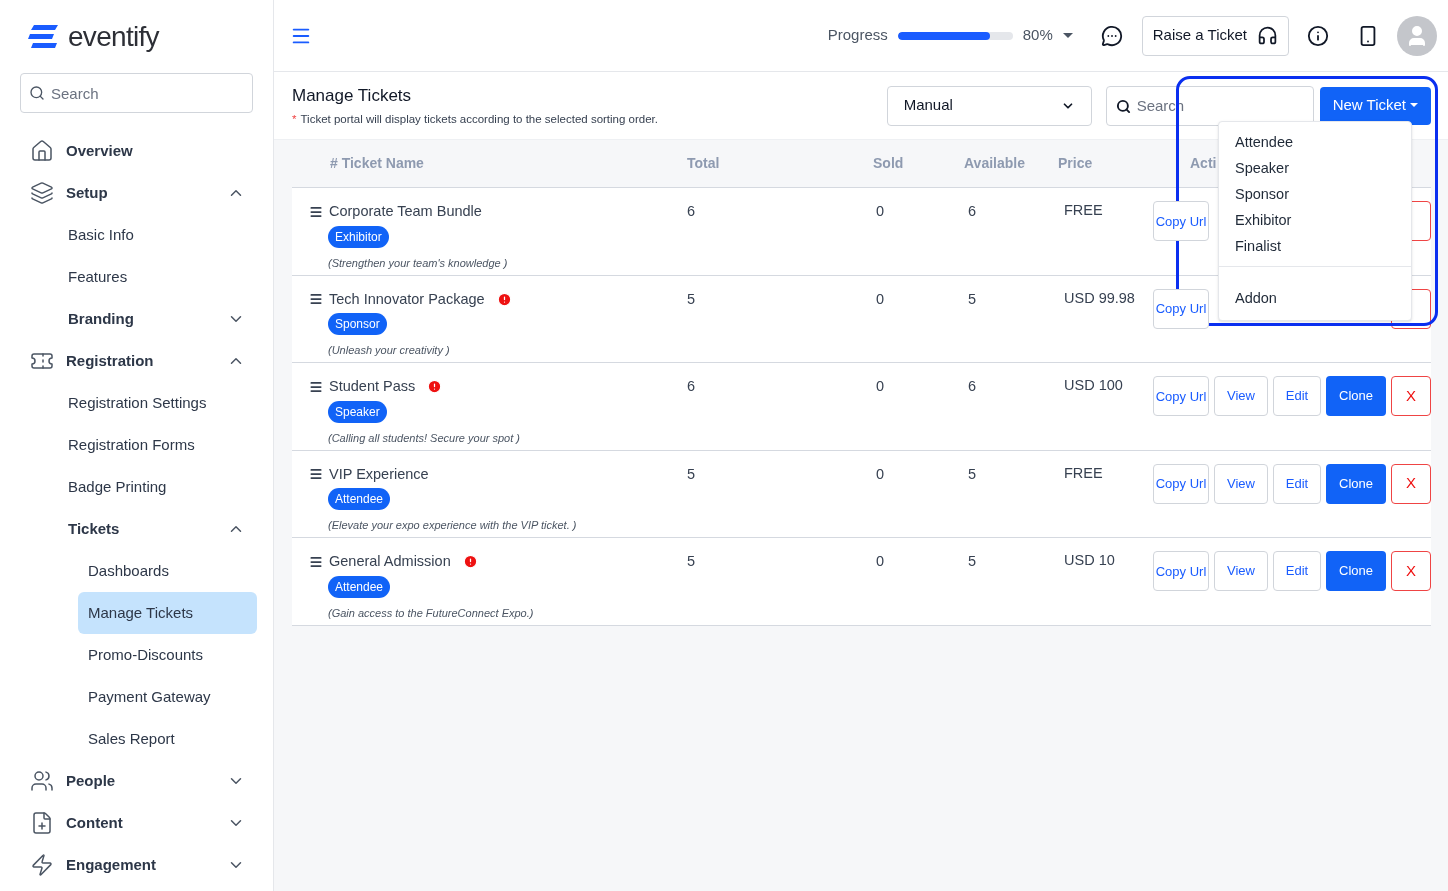 The height and width of the screenshot is (891, 1448). Describe the element at coordinates (359, 499) in the screenshot. I see `ticket-type-tag: Attendee` at that location.